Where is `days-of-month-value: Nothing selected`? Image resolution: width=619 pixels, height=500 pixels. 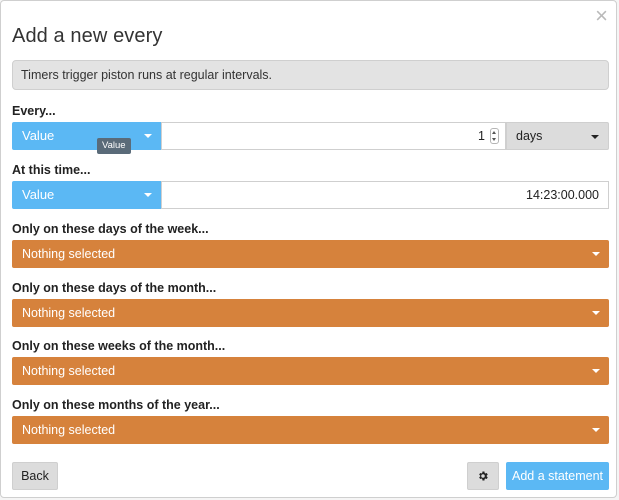 days-of-month-value: Nothing selected is located at coordinates (69, 313).